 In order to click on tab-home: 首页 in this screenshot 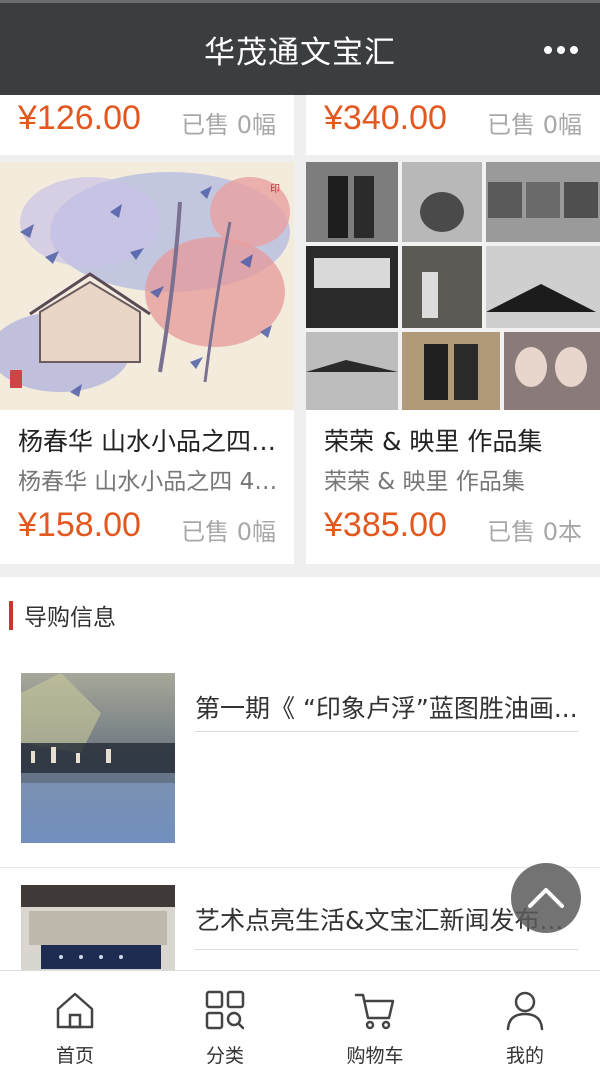, I will do `click(75, 1019)`.